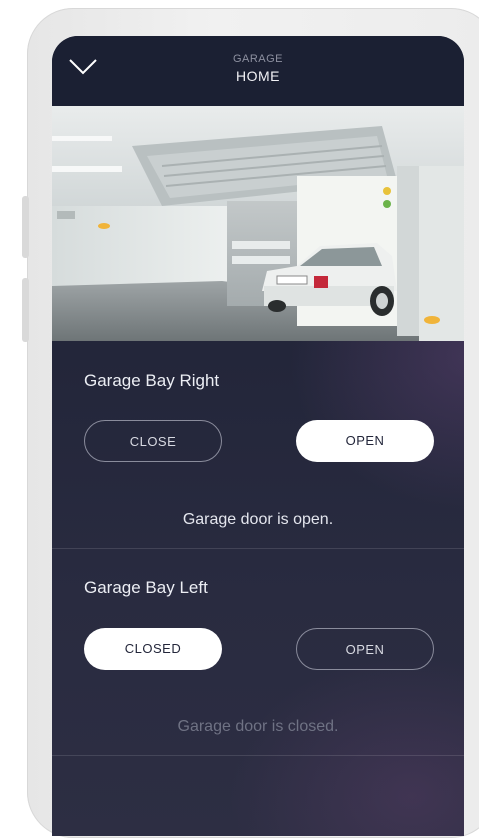 The image size is (479, 838). What do you see at coordinates (365, 649) in the screenshot?
I see `bay-left-open-button: OPEN` at bounding box center [365, 649].